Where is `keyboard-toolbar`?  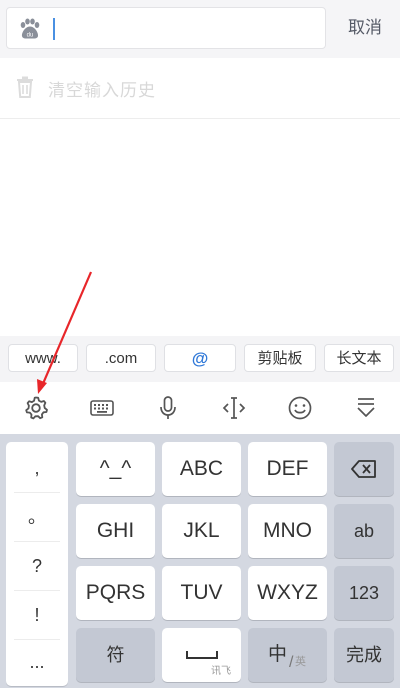 keyboard-toolbar is located at coordinates (200, 408).